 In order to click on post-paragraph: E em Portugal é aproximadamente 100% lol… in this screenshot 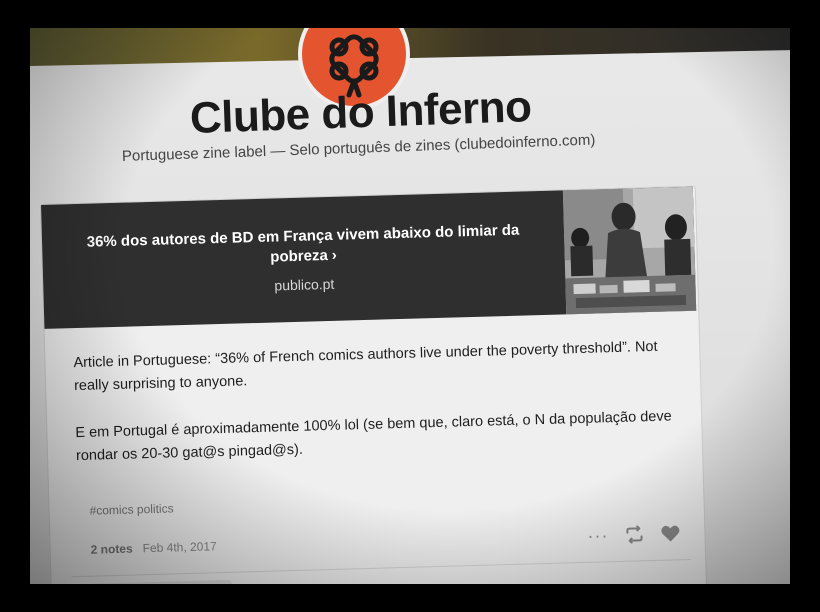, I will do `click(373, 436)`.